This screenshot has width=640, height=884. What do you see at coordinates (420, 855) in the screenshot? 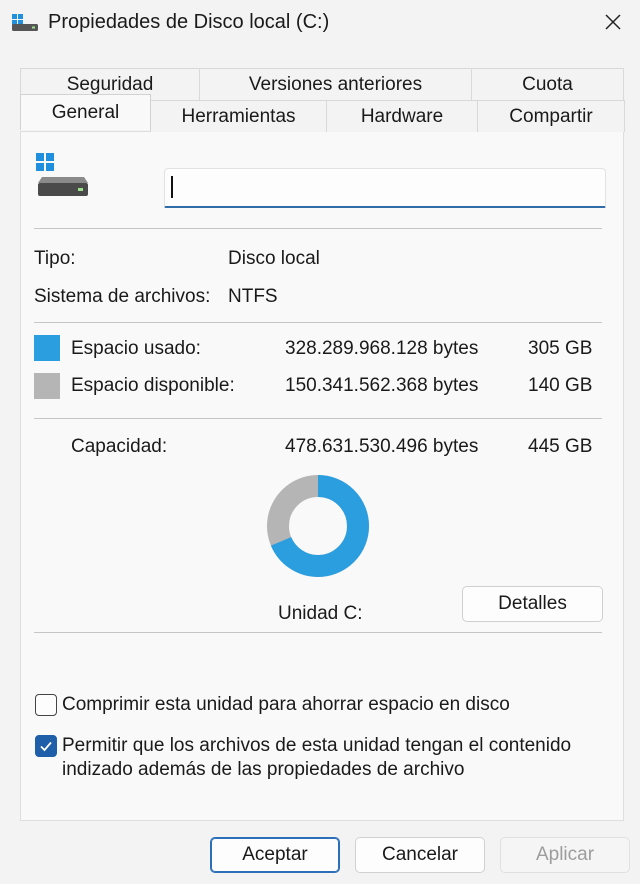
I see `cancel-button: Cancelar` at bounding box center [420, 855].